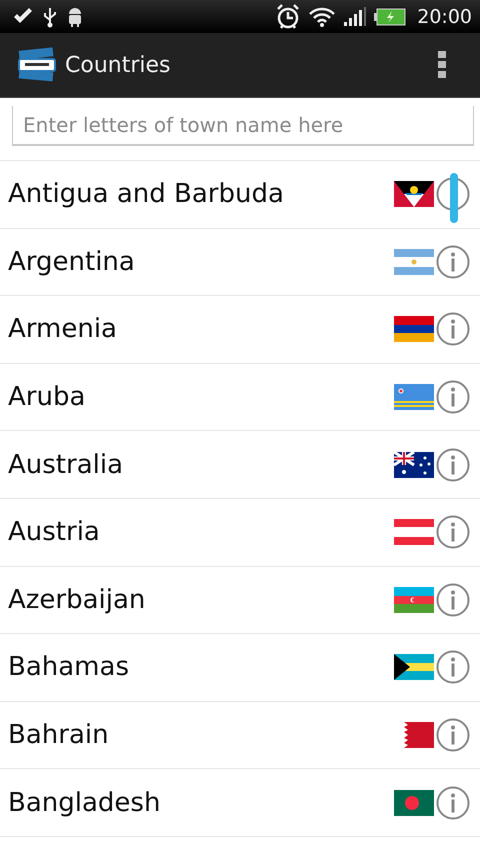 This screenshot has width=480, height=854. I want to click on country-name: Azerbaijan, so click(77, 599).